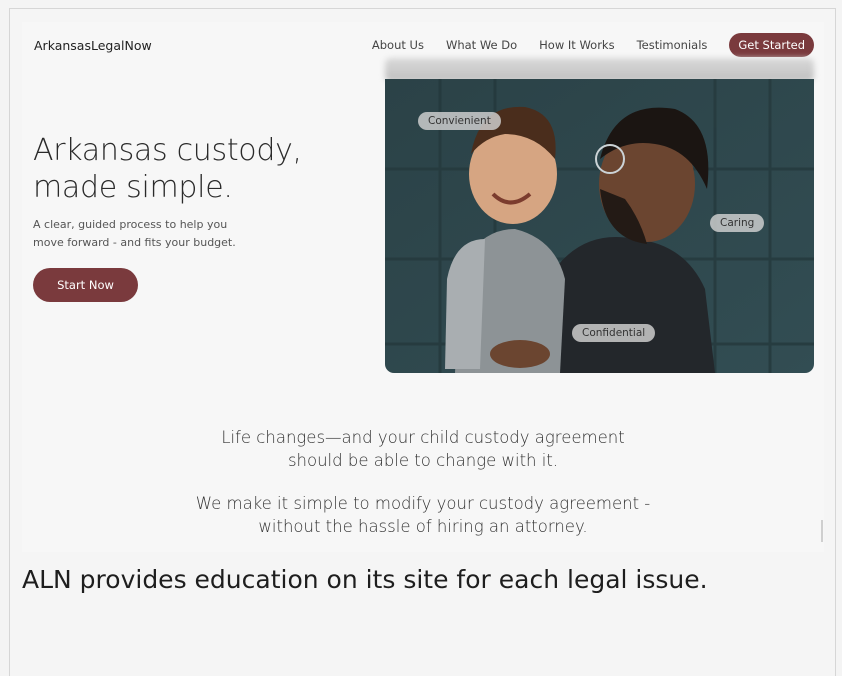  I want to click on badge-confidential: Confidential, so click(614, 333).